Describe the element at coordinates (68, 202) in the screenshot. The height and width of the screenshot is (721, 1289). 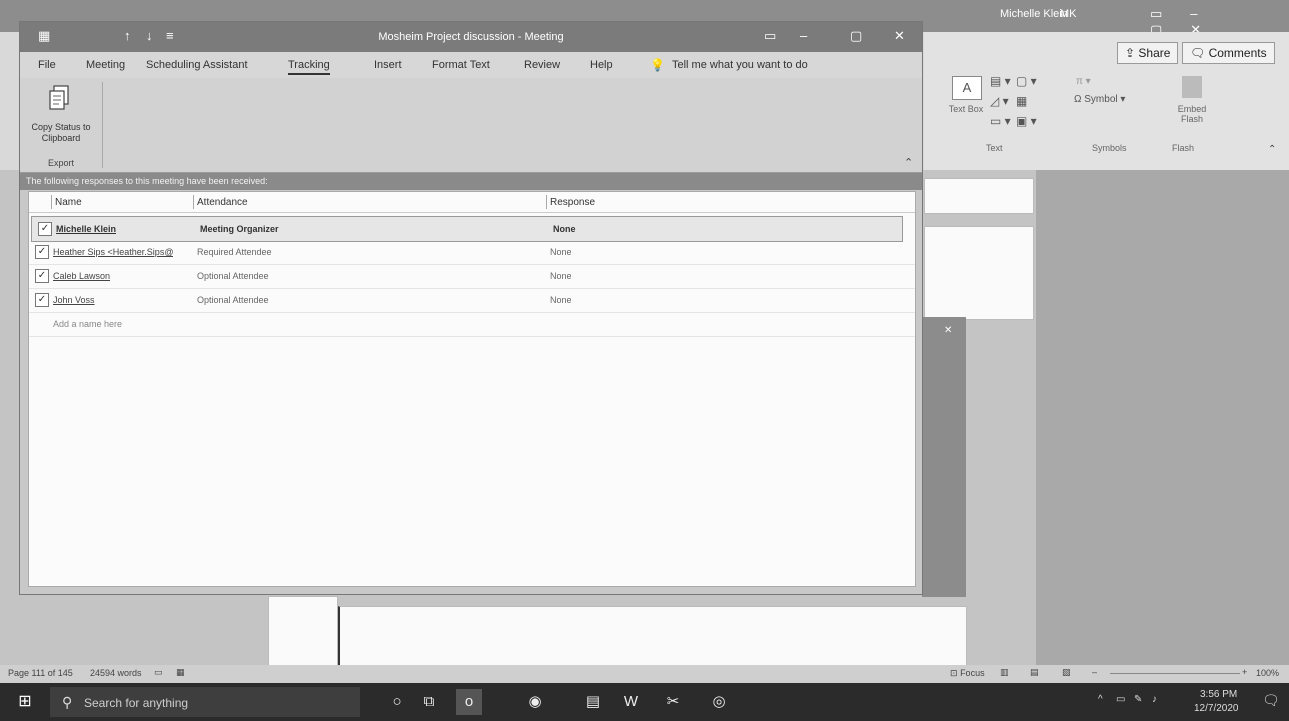
I see `column-header-name: Name` at that location.